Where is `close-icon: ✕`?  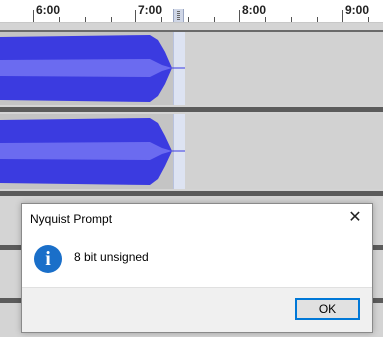
close-icon: ✕ is located at coordinates (355, 217).